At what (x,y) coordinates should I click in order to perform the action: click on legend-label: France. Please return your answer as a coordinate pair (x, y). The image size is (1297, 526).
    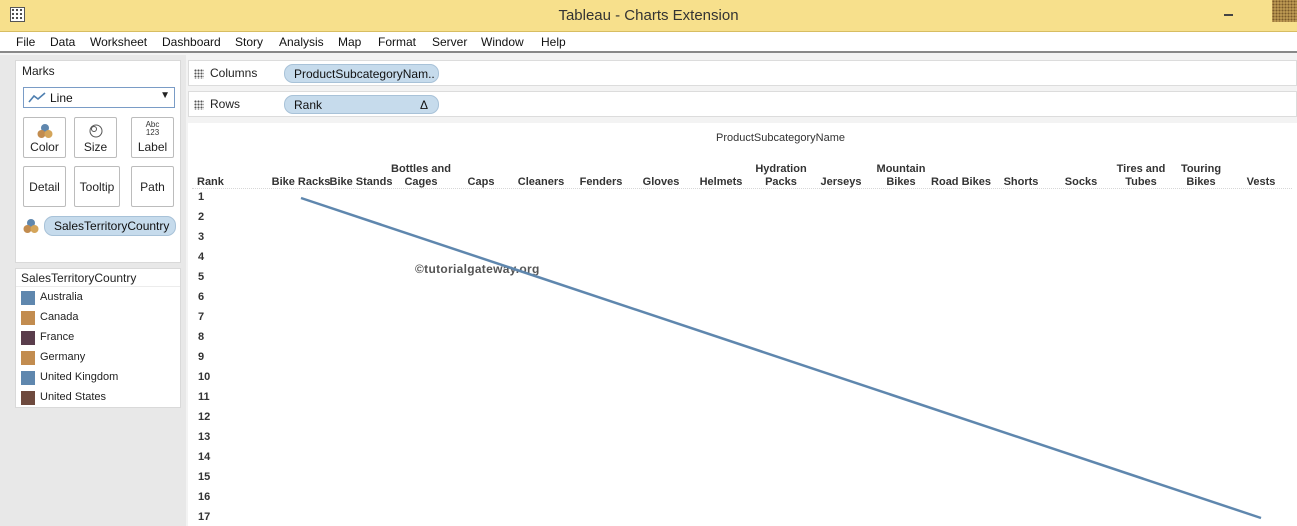
    Looking at the image, I should click on (57, 337).